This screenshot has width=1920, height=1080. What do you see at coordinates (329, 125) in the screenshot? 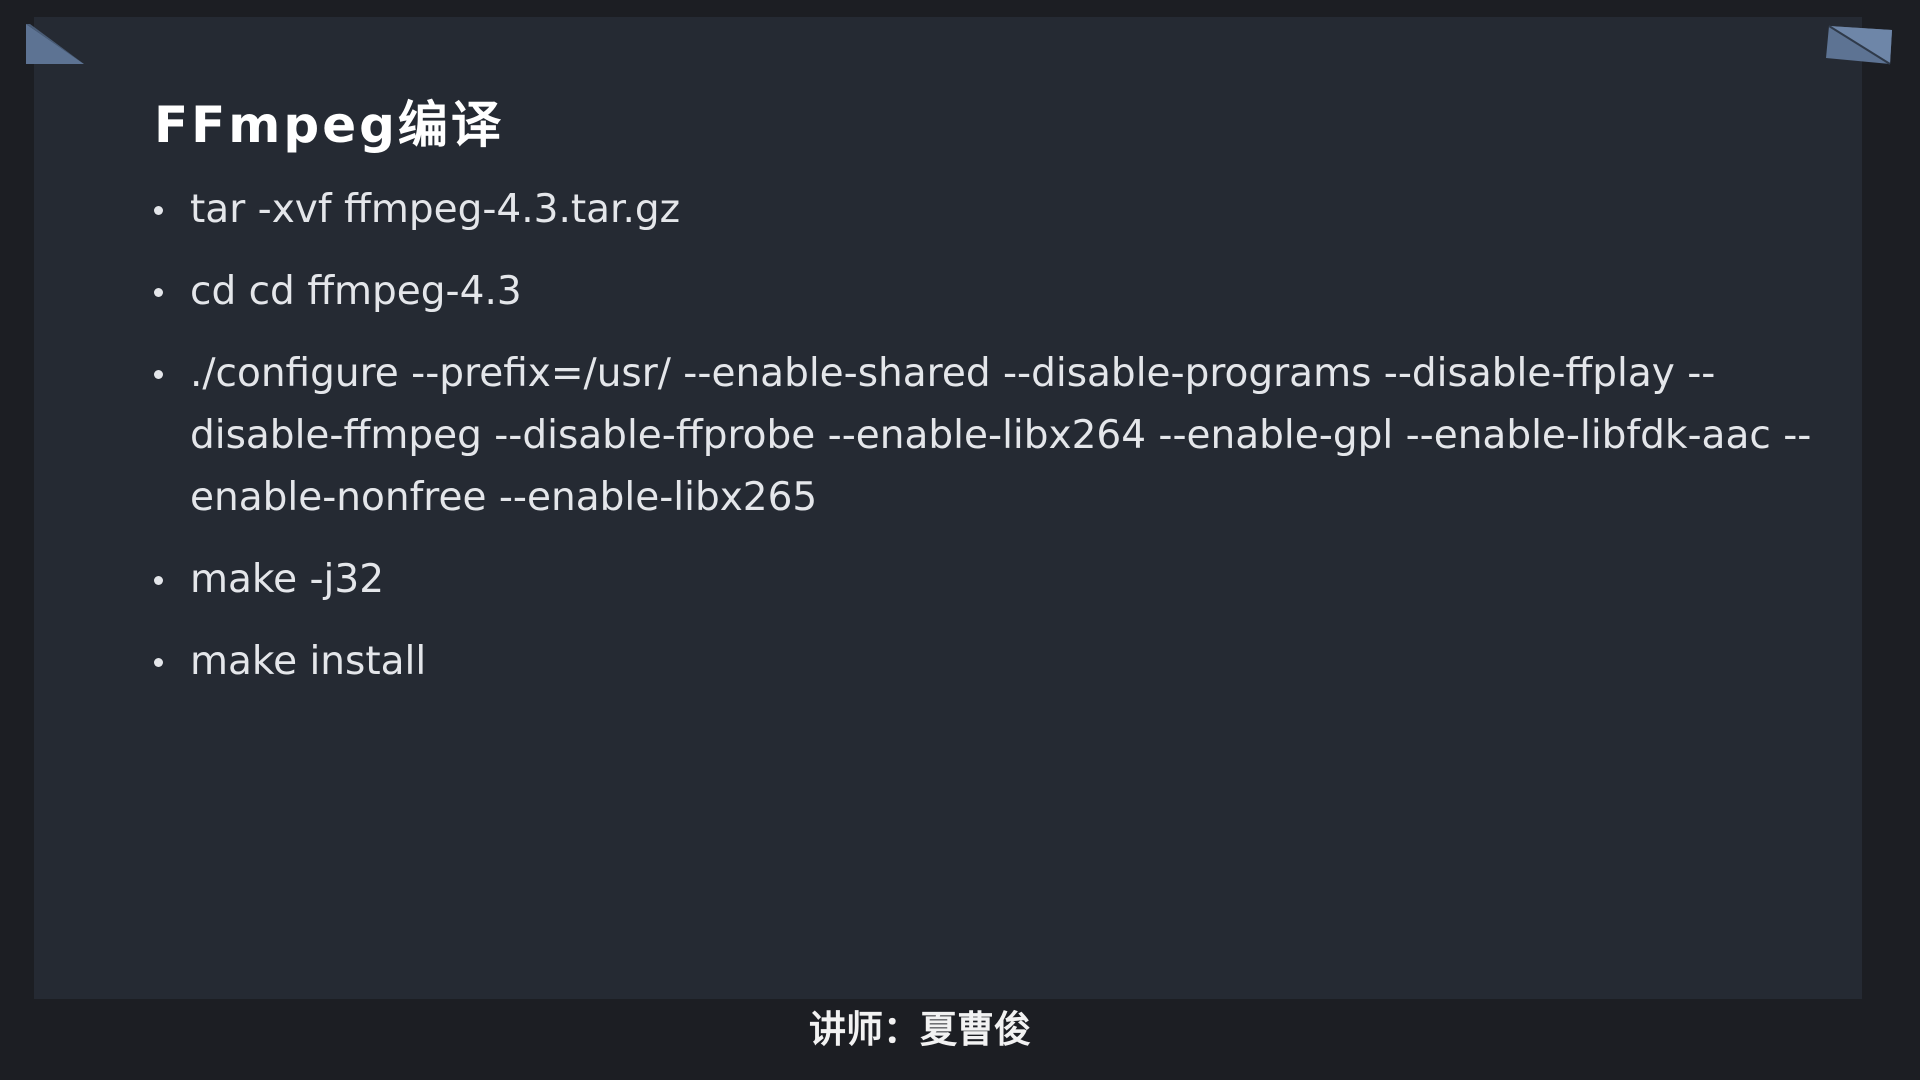
I see `slide-title: FFmpeg编译` at bounding box center [329, 125].